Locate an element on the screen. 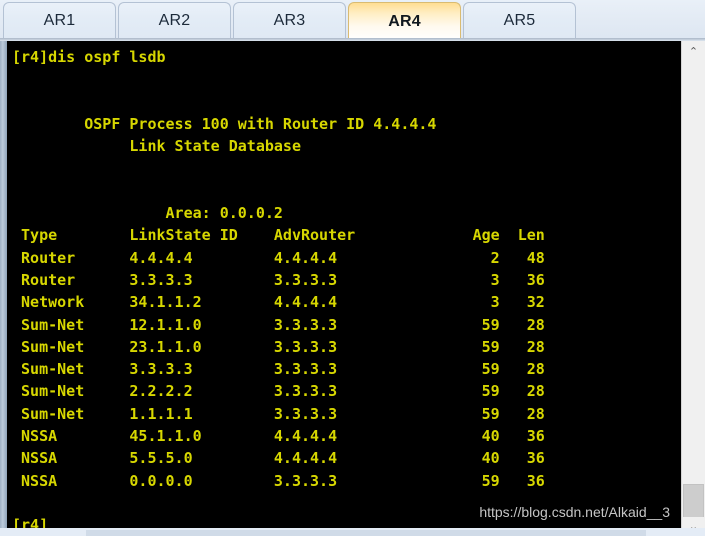 The height and width of the screenshot is (536, 705). scrollbar-thumb is located at coordinates (693, 502).